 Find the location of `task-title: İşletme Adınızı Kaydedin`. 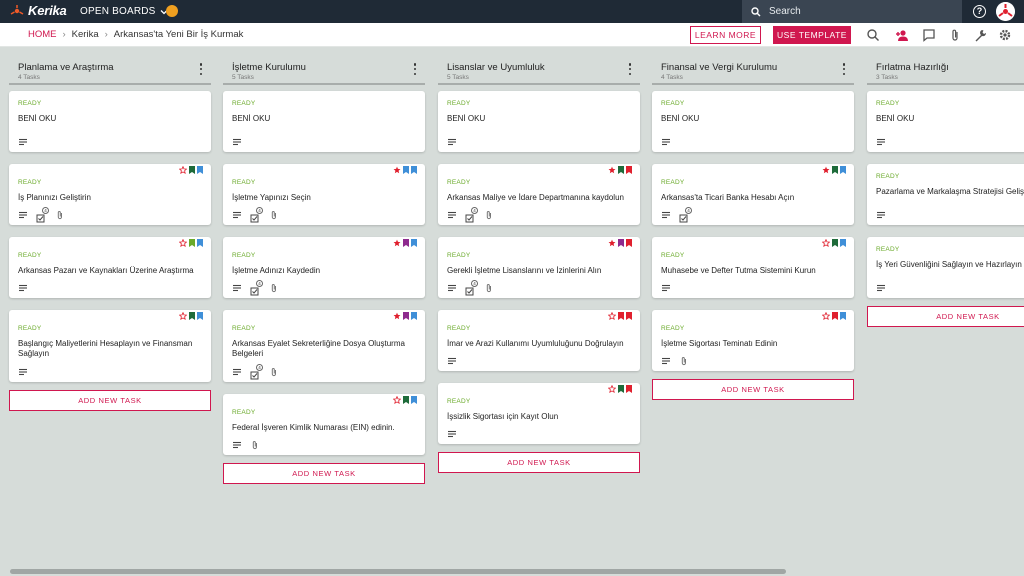

task-title: İşletme Adınızı Kaydedin is located at coordinates (324, 271).